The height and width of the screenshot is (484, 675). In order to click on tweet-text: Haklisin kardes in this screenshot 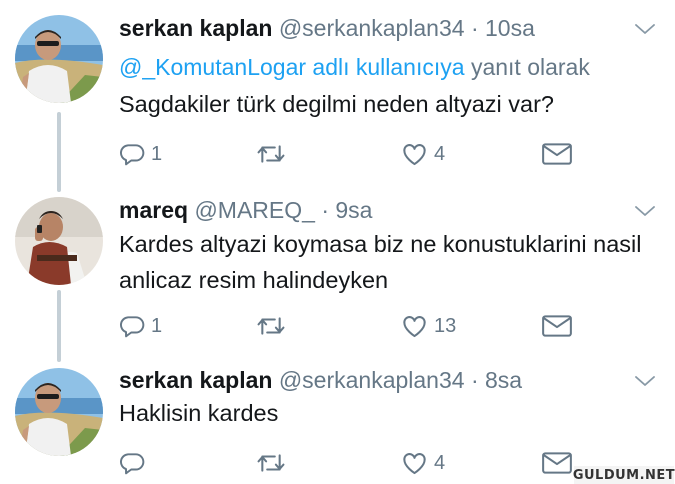, I will do `click(199, 413)`.